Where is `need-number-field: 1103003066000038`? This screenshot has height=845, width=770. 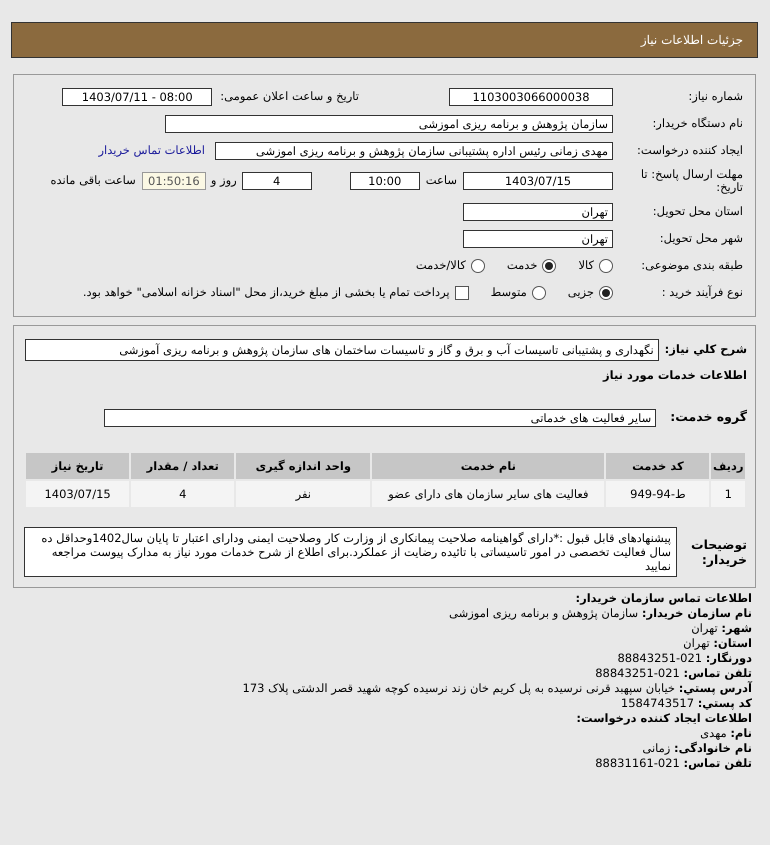 need-number-field: 1103003066000038 is located at coordinates (531, 97).